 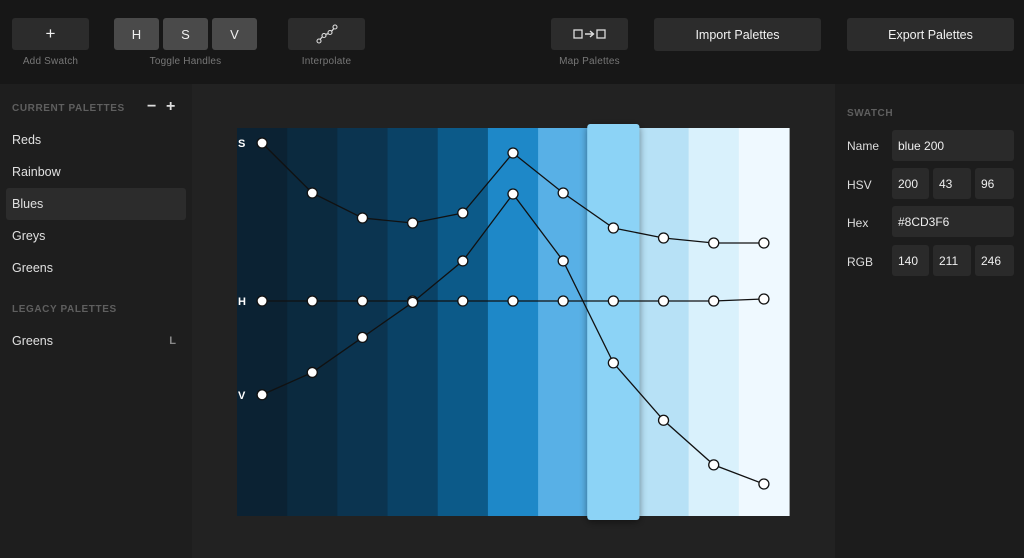 I want to click on rgb-g-input: 211, so click(x=952, y=260).